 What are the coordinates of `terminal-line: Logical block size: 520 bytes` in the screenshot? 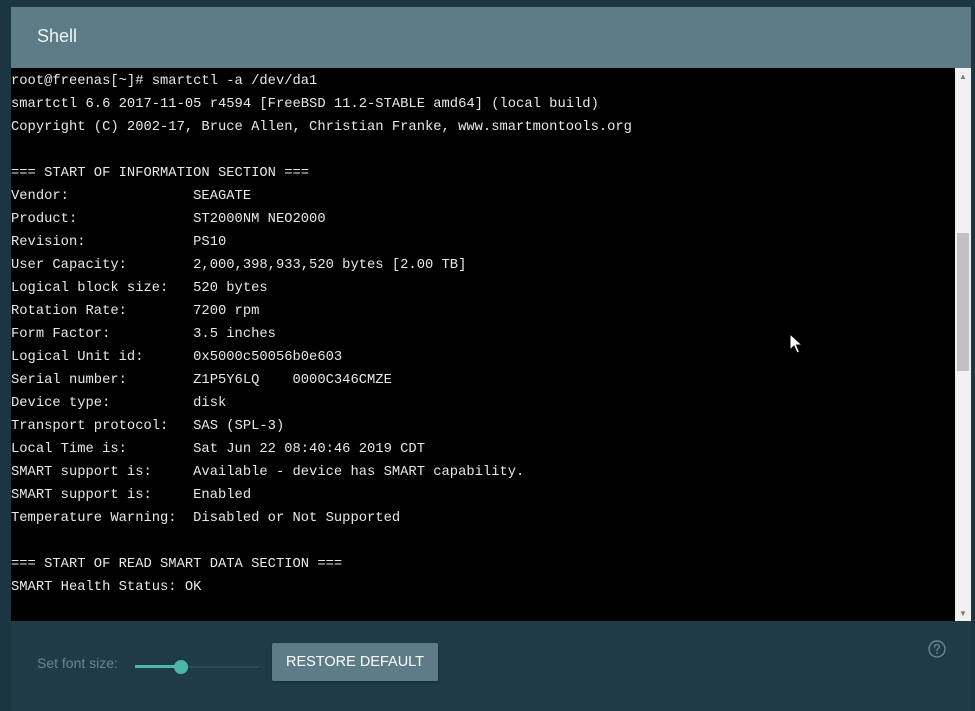 It's located at (139, 288).